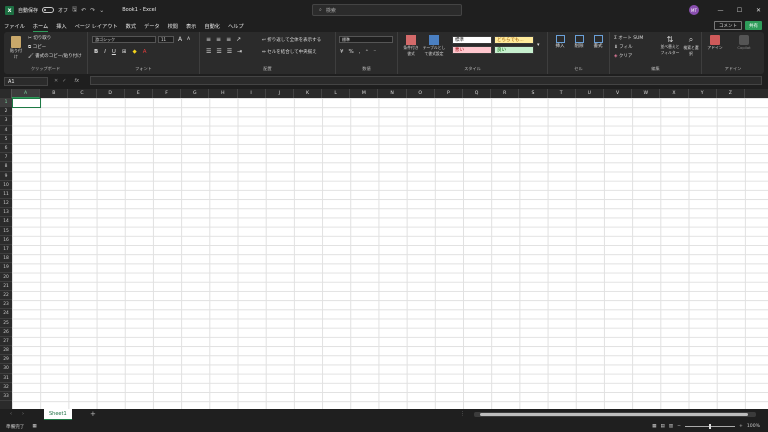  Describe the element at coordinates (6, 222) in the screenshot. I see `row-header: 14` at that location.